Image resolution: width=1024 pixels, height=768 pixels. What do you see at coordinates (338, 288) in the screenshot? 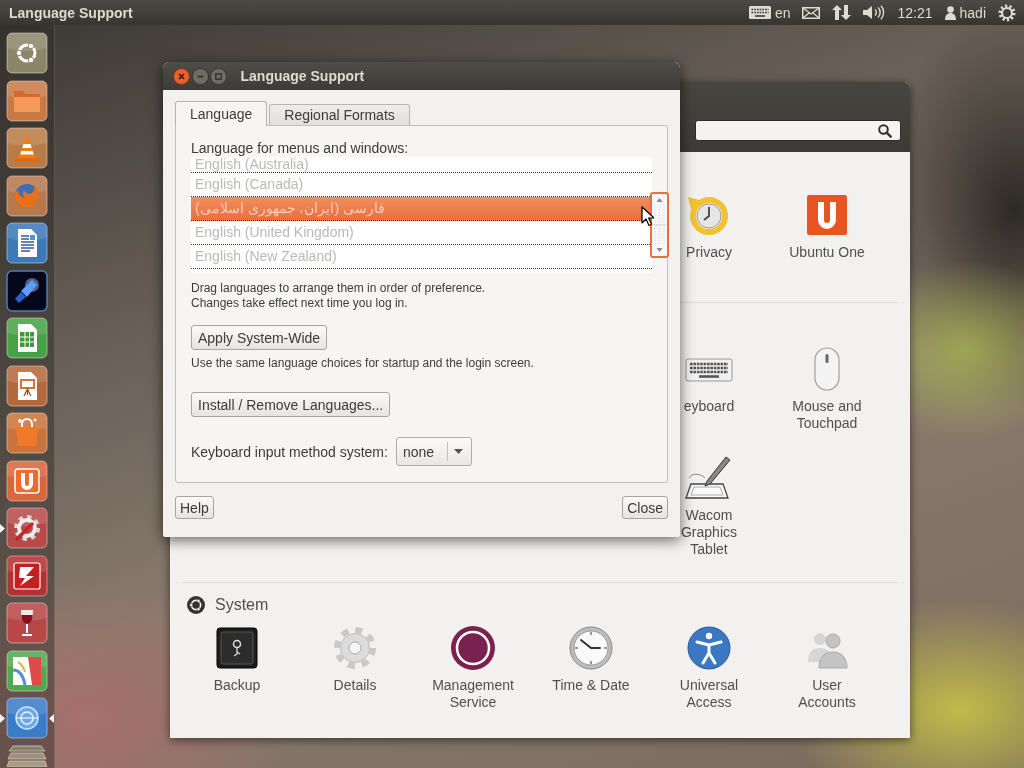
I see `hint-text: Drag languages to arrange them in order of preference.` at bounding box center [338, 288].